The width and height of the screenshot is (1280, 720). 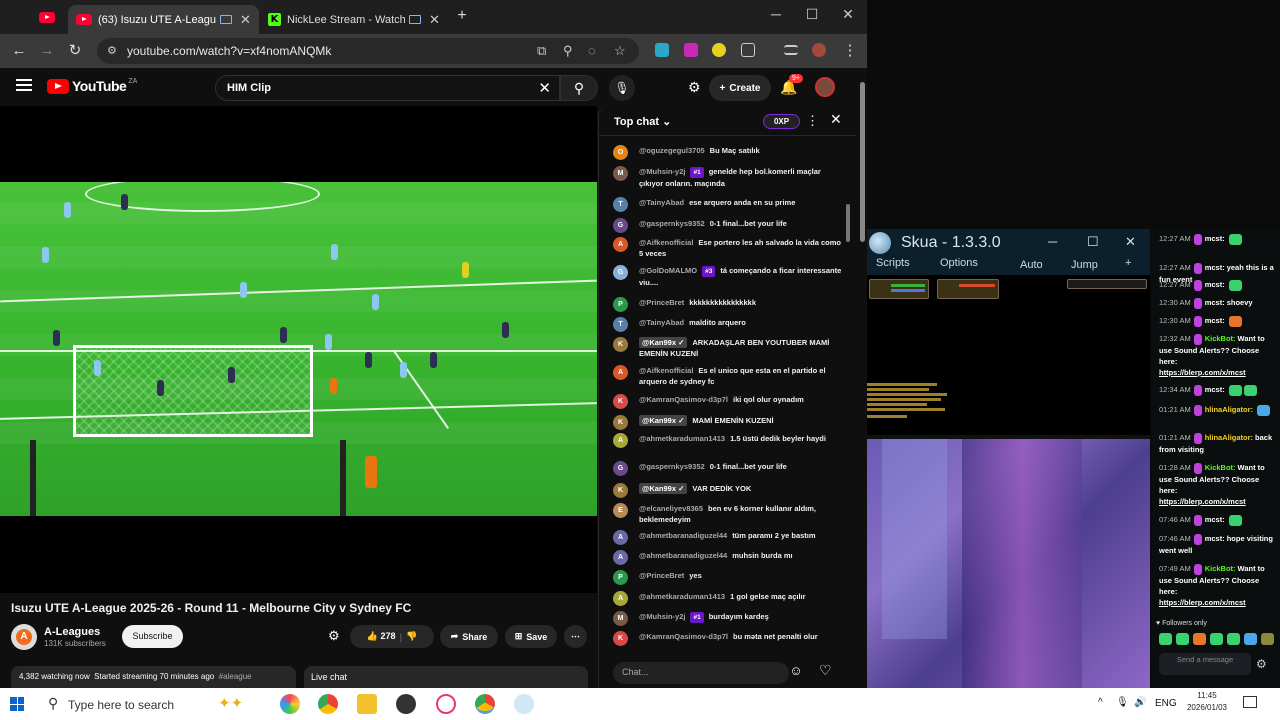 What do you see at coordinates (642, 121) in the screenshot?
I see `chat-mode-dropdown: Top chat ⌄` at bounding box center [642, 121].